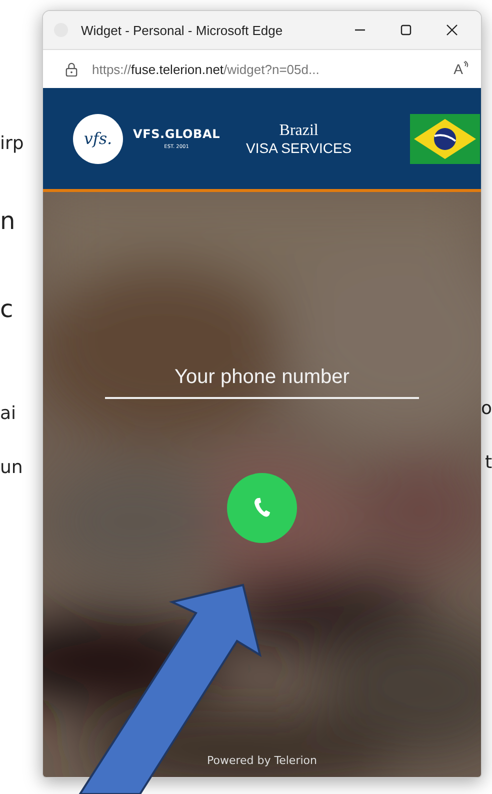 This screenshot has height=794, width=492. What do you see at coordinates (8, 414) in the screenshot?
I see `page-text: ai` at bounding box center [8, 414].